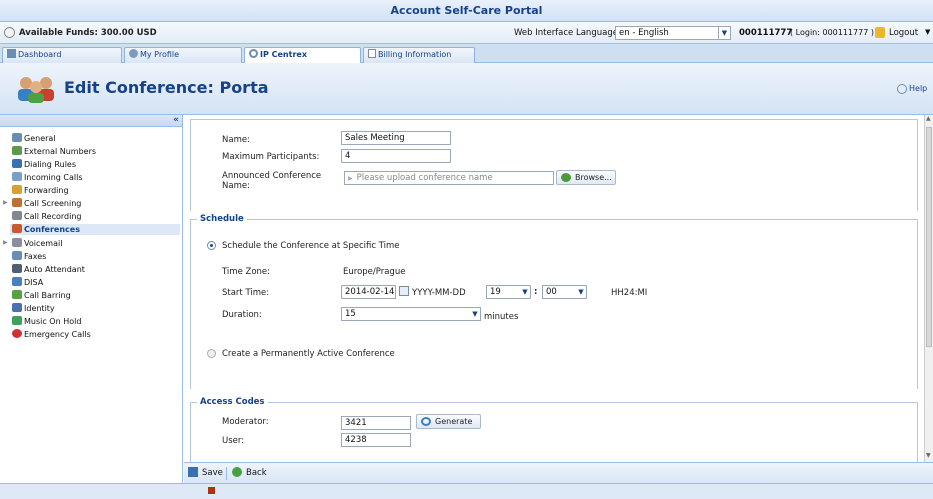 The height and width of the screenshot is (499, 933). Describe the element at coordinates (50, 164) in the screenshot. I see `sidebar-item-label: Dialing Rules` at that location.